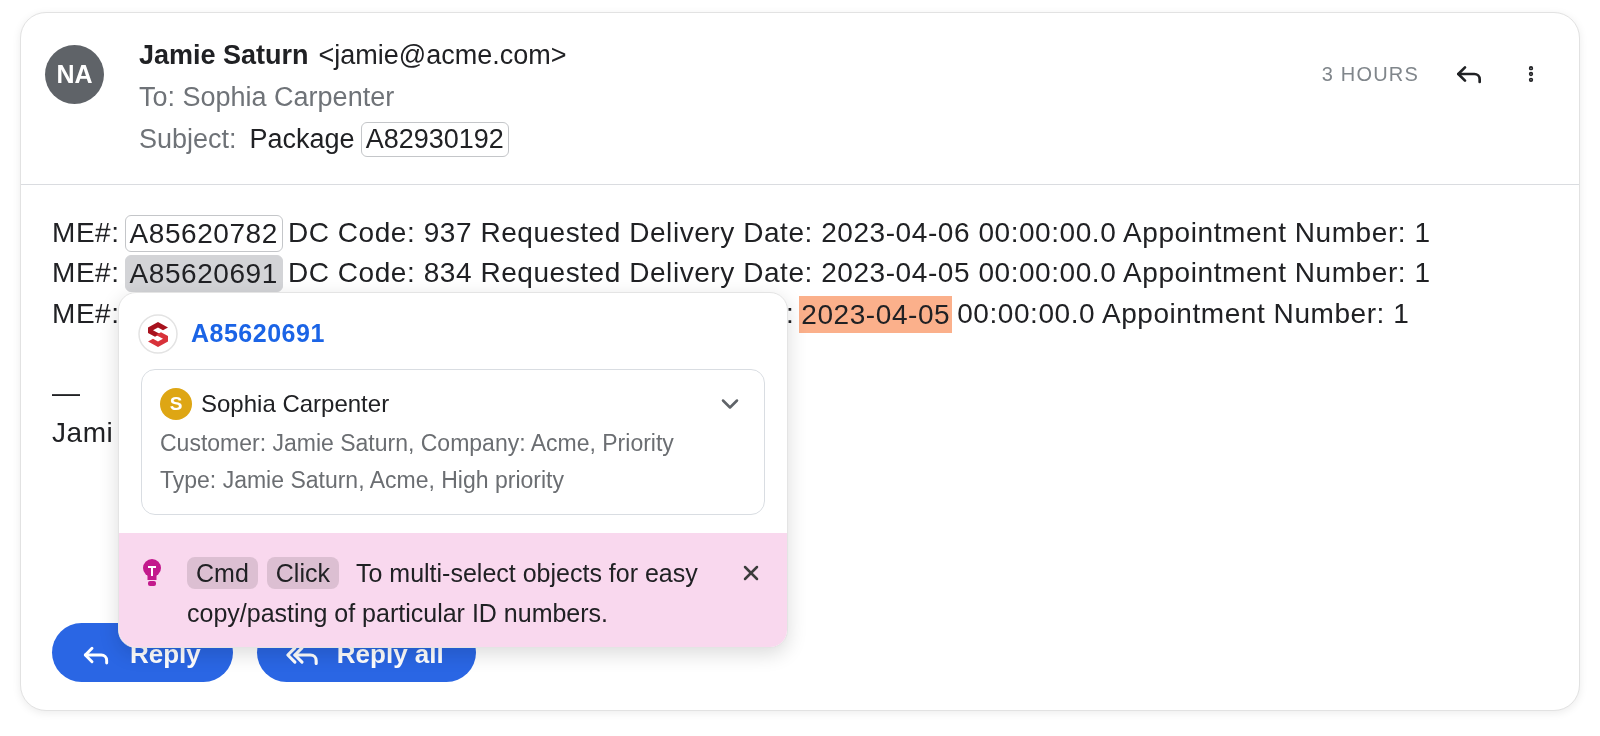 The image size is (1600, 736). I want to click on id-tag: A85620691, so click(203, 273).